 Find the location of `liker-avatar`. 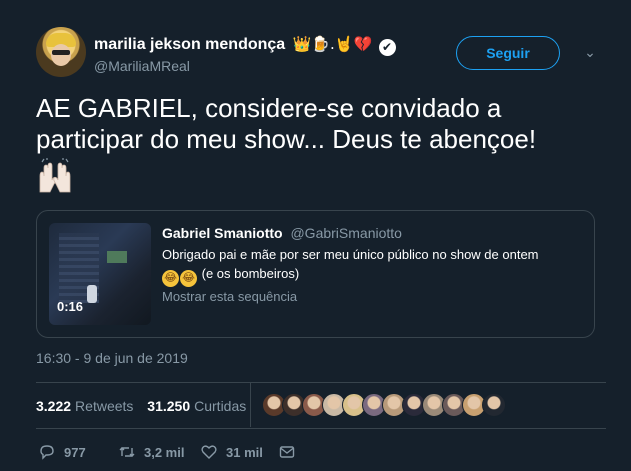

liker-avatar is located at coordinates (494, 405).